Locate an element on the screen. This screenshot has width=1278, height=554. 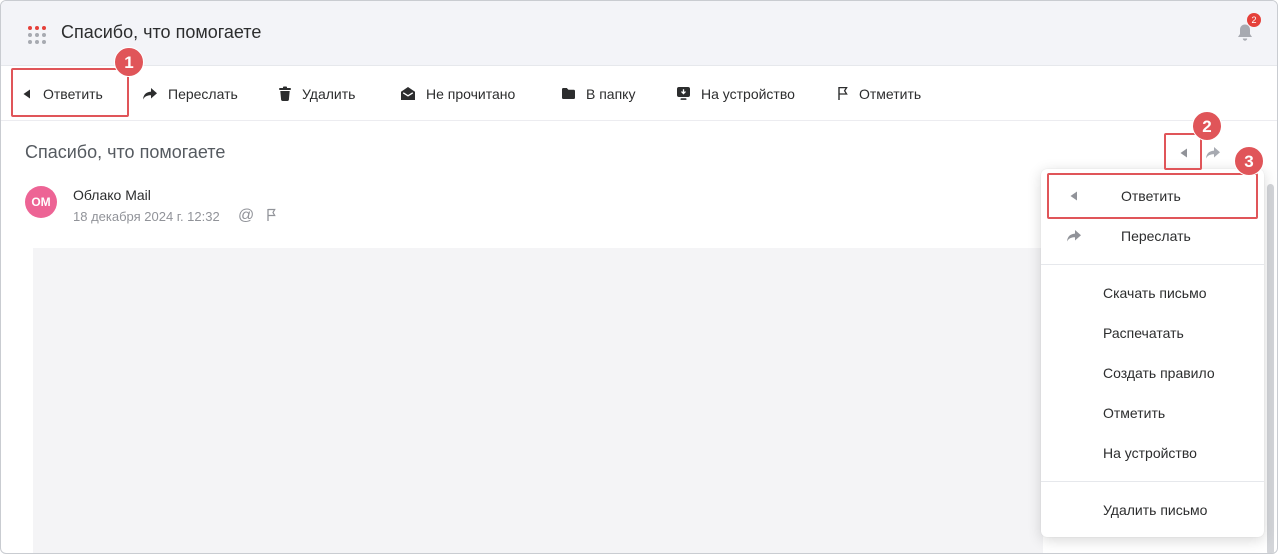
menu-item-mark: Отметить is located at coordinates (1152, 413).